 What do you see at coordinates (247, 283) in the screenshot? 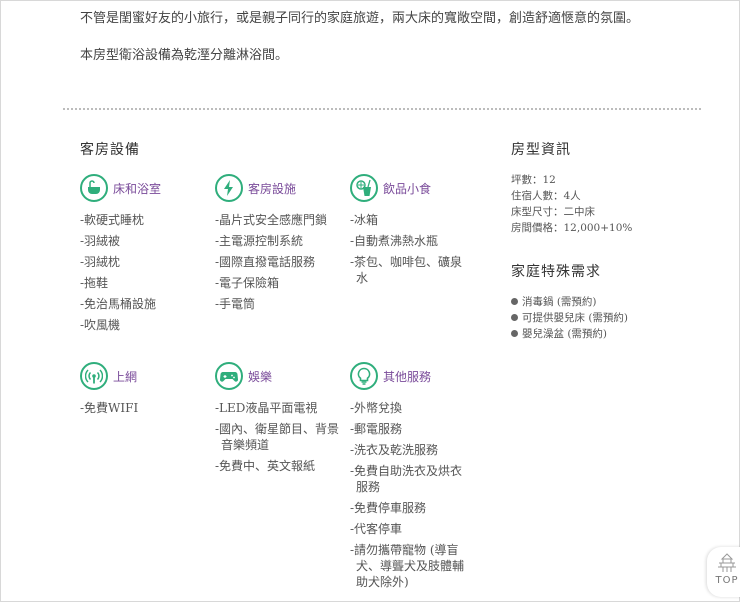
I see `amenity-item: -電子保險箱` at bounding box center [247, 283].